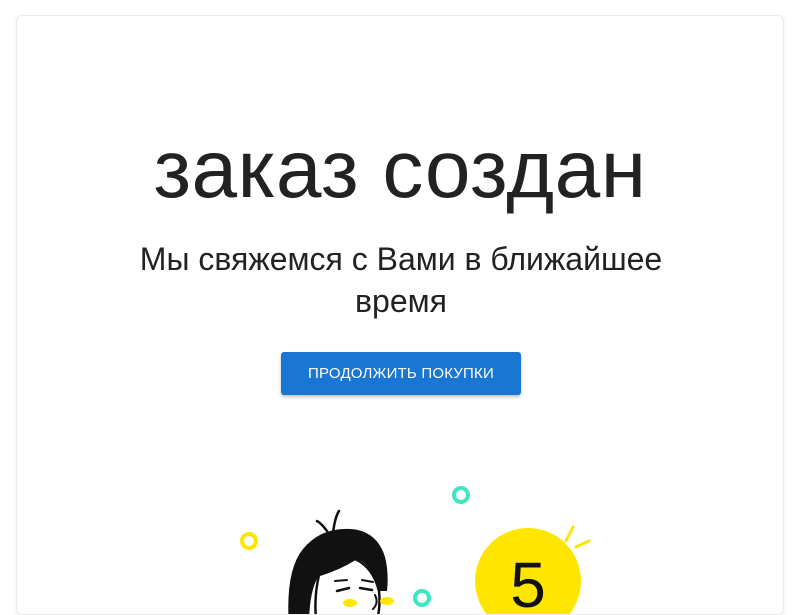 Image resolution: width=800 pixels, height=615 pixels. What do you see at coordinates (401, 280) in the screenshot?
I see `confirmation-message: Мы свяжемся с Вами в ближайшее время` at bounding box center [401, 280].